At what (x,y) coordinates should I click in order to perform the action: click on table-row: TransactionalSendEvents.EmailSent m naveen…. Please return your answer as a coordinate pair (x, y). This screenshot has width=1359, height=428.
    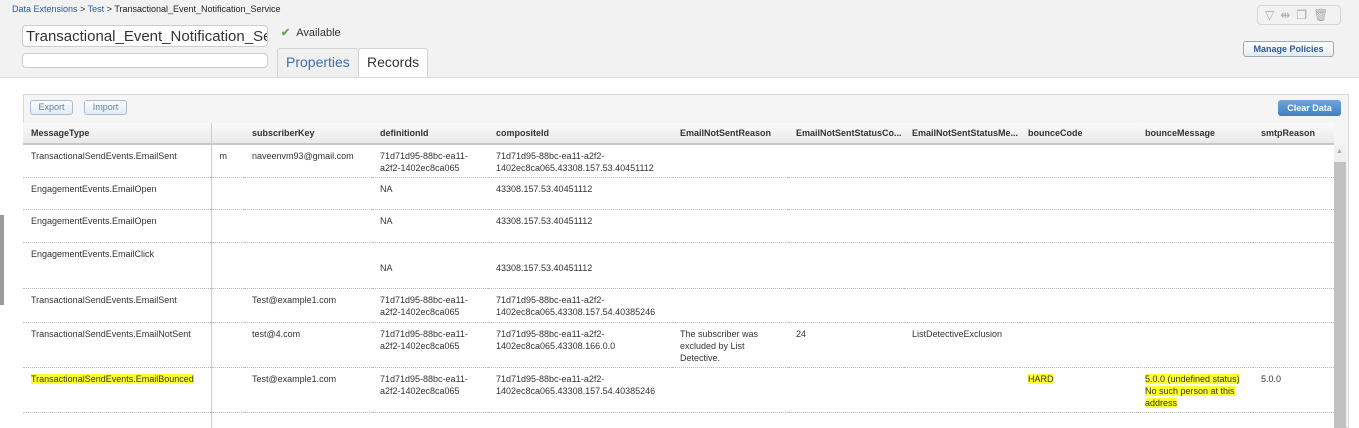
    Looking at the image, I should click on (678, 161).